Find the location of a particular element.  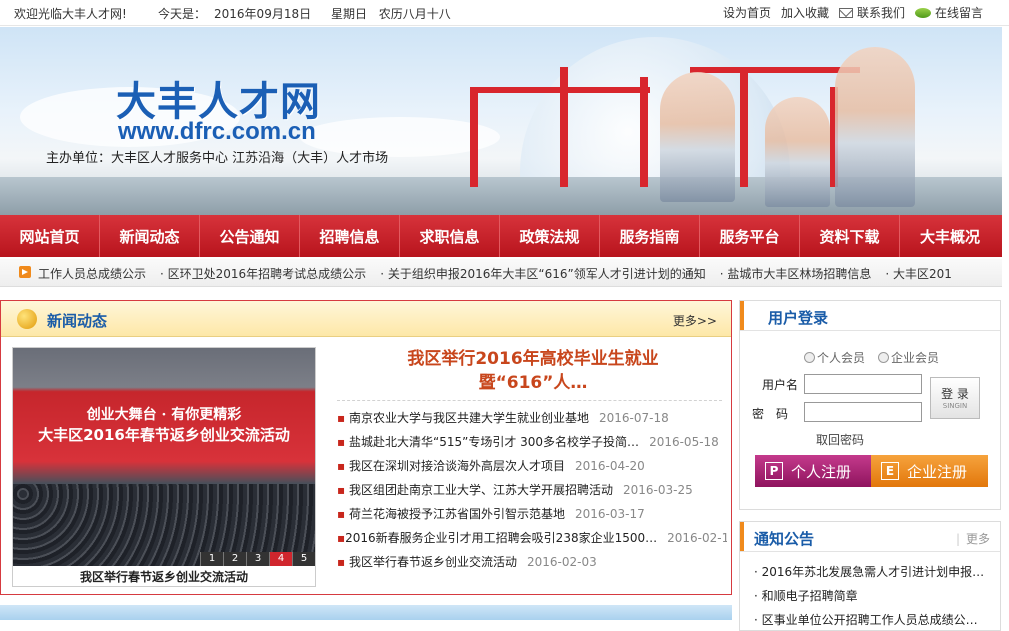

role-company-label: 企业会员 is located at coordinates (915, 358).